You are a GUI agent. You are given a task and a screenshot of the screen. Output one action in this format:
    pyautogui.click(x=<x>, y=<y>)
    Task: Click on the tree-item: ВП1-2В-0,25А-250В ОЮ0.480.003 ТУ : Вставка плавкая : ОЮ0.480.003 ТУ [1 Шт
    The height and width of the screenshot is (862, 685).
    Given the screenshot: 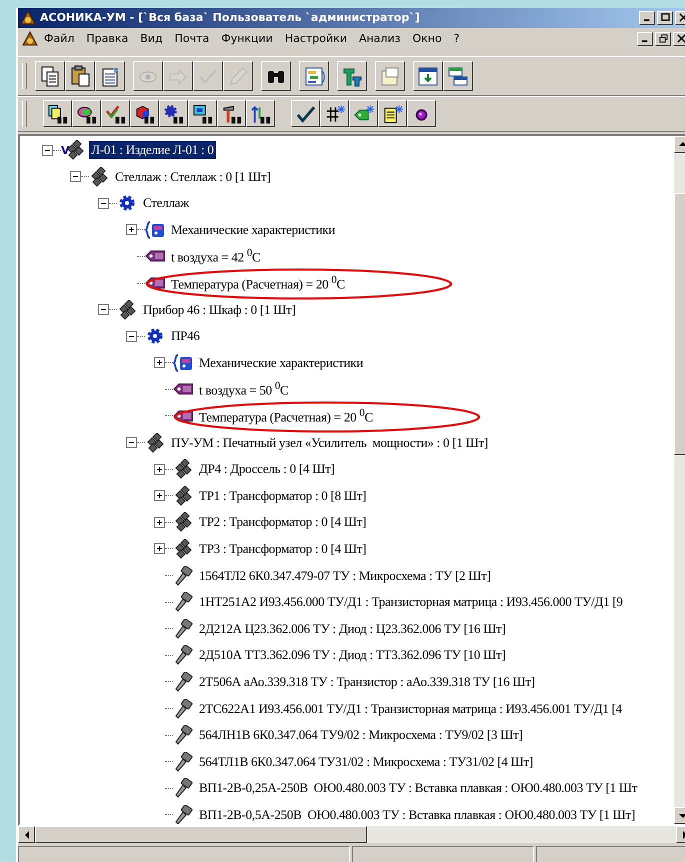 What is the action you would take?
    pyautogui.click(x=418, y=788)
    